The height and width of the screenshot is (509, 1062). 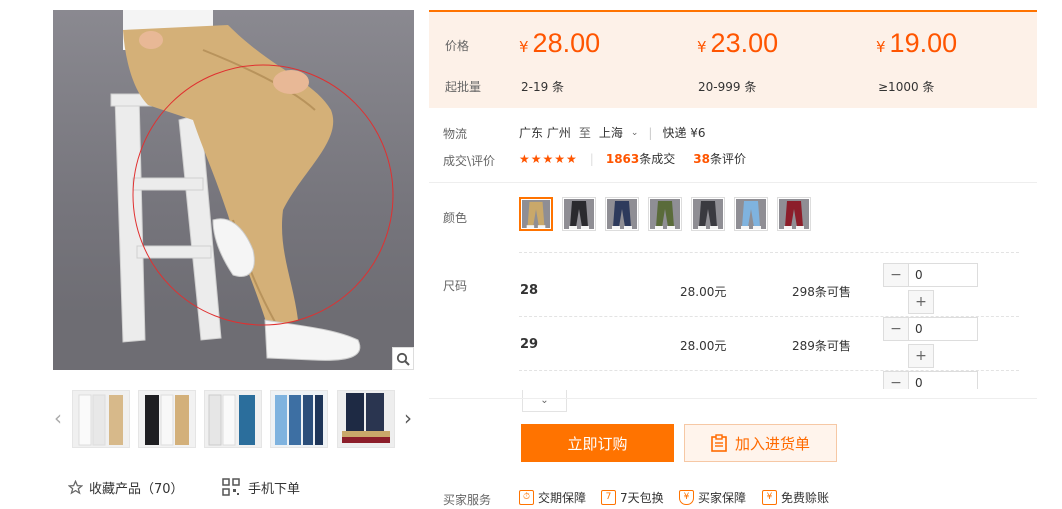 I want to click on size-value: 28, so click(x=529, y=290).